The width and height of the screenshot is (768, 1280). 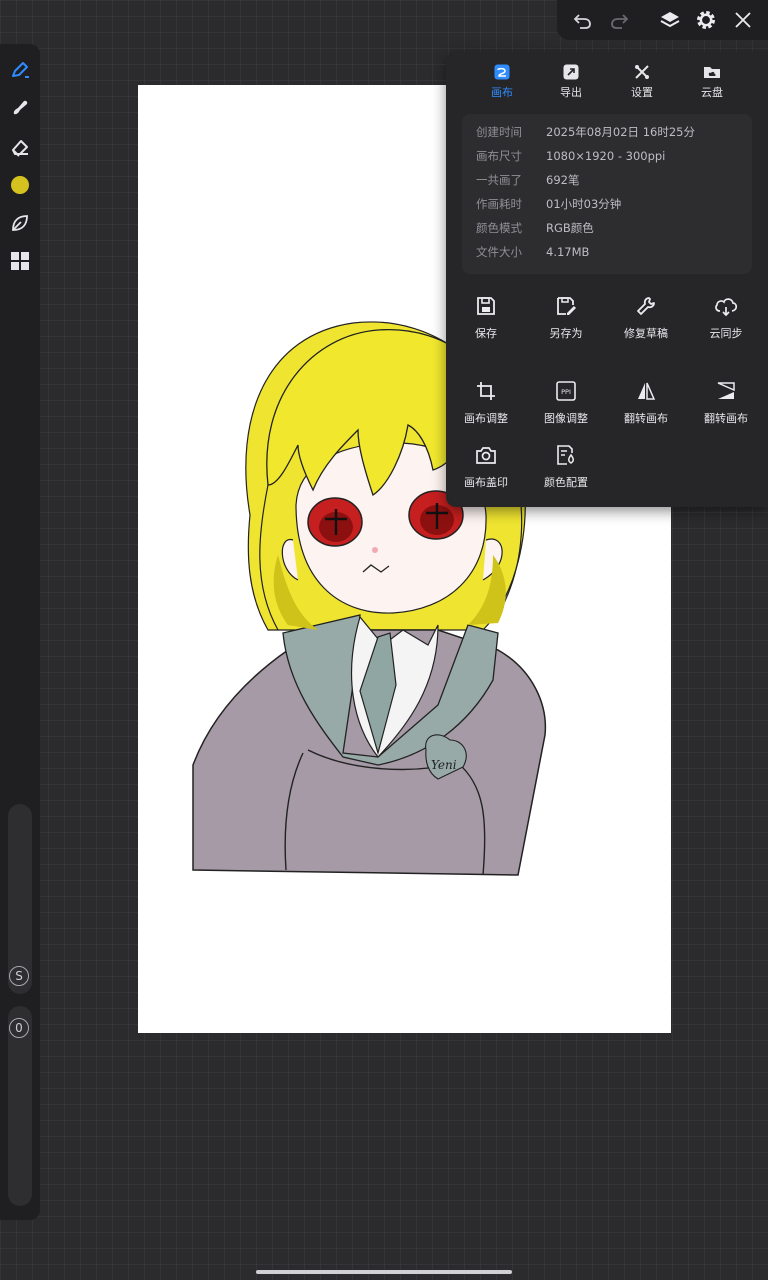 What do you see at coordinates (571, 72) in the screenshot?
I see `export-icon` at bounding box center [571, 72].